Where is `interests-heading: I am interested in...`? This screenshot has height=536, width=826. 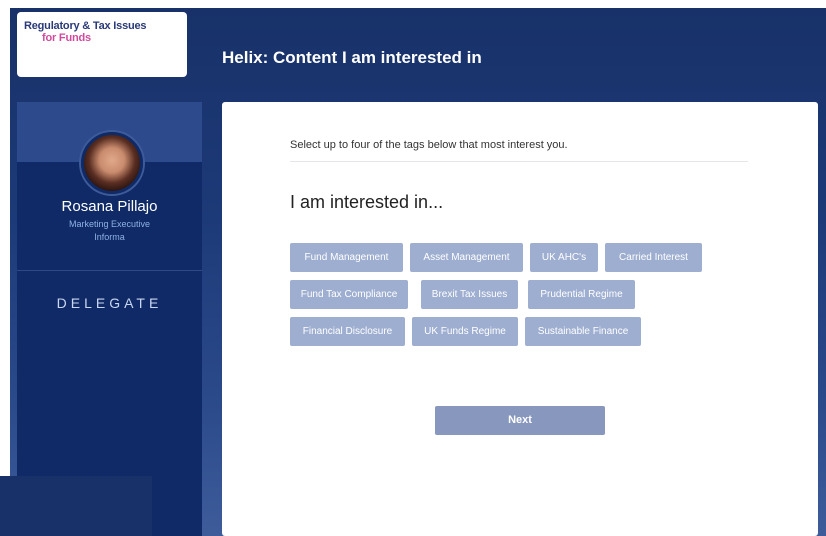
interests-heading: I am interested in... is located at coordinates (367, 202).